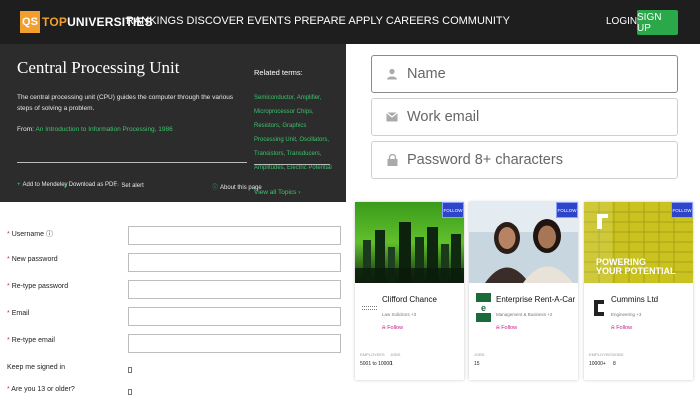  What do you see at coordinates (215, 188) in the screenshot?
I see `info-icon: ⓘ` at bounding box center [215, 188].